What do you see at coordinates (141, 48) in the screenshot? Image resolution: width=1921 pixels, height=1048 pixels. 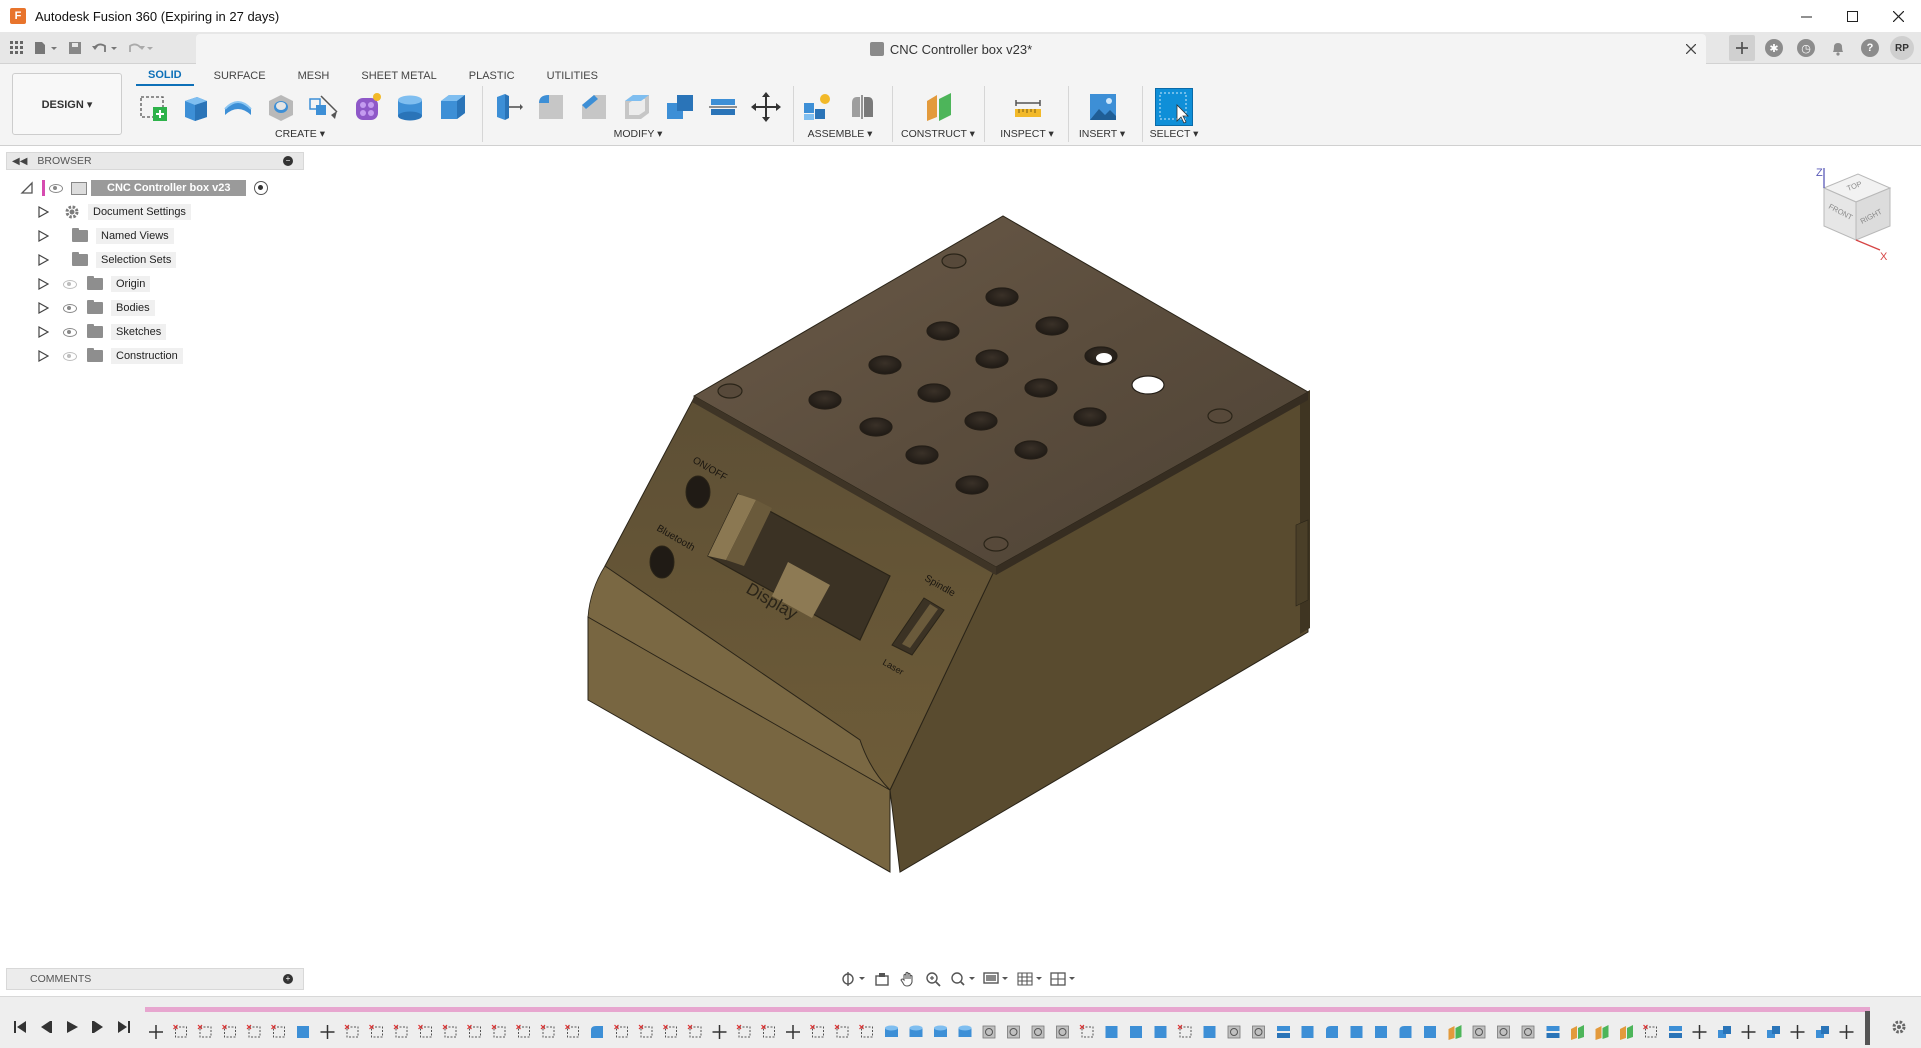 I see `redo-button` at bounding box center [141, 48].